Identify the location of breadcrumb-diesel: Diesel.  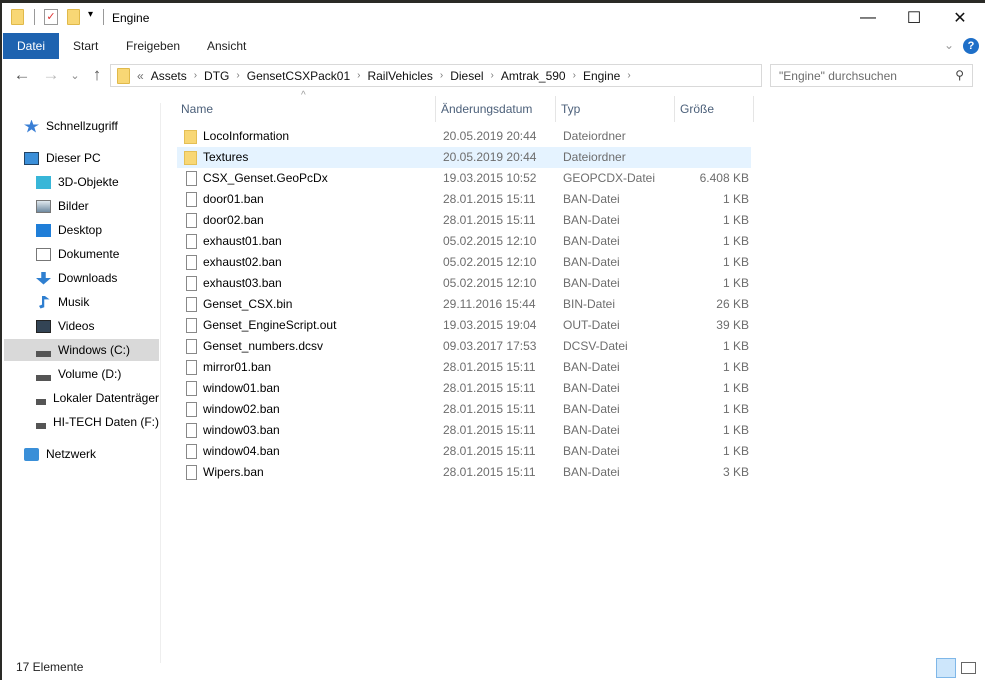
(466, 76).